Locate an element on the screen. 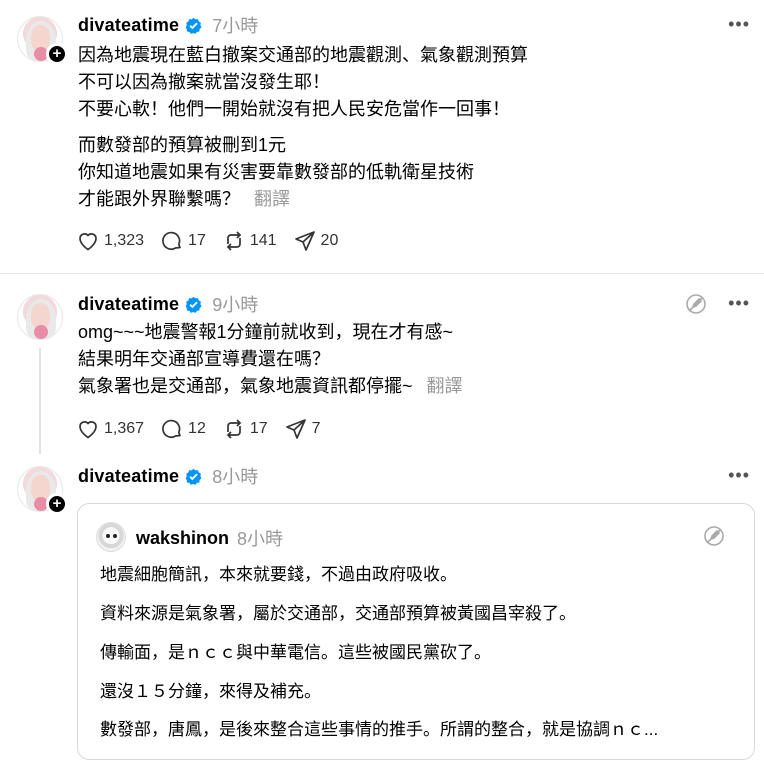 Image resolution: width=764 pixels, height=781 pixels. text-line: 才能跟外界聯繫嗎？ is located at coordinates (159, 199).